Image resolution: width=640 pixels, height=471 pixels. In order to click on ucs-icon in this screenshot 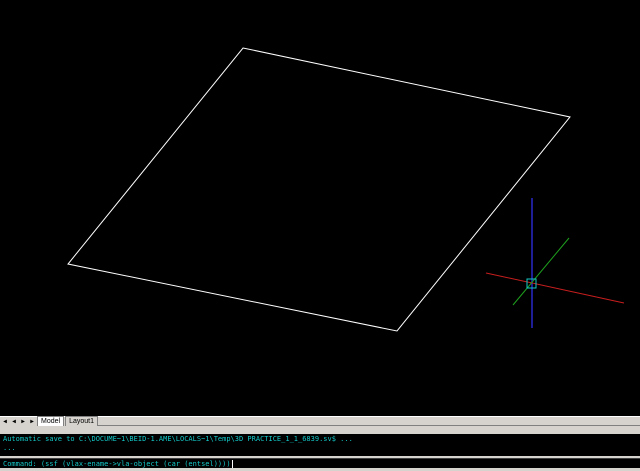, I will do `click(555, 263)`.